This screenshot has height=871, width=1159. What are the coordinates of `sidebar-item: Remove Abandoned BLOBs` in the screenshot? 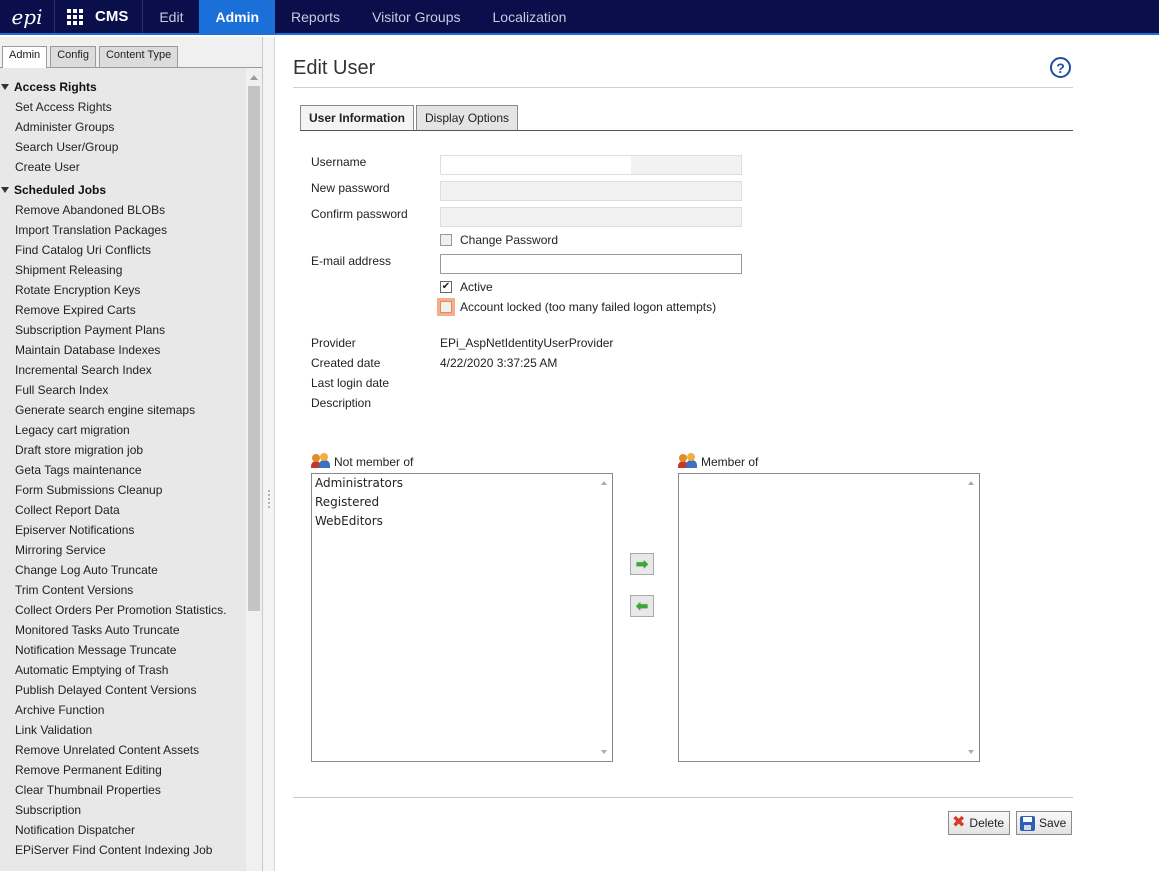 It's located at (123, 210).